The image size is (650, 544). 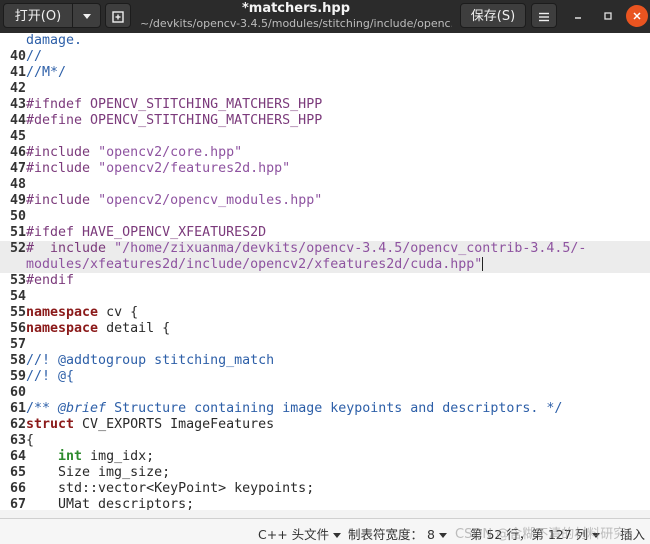 I want to click on code-token: //! @addtogroup stitching_match, so click(x=150, y=360).